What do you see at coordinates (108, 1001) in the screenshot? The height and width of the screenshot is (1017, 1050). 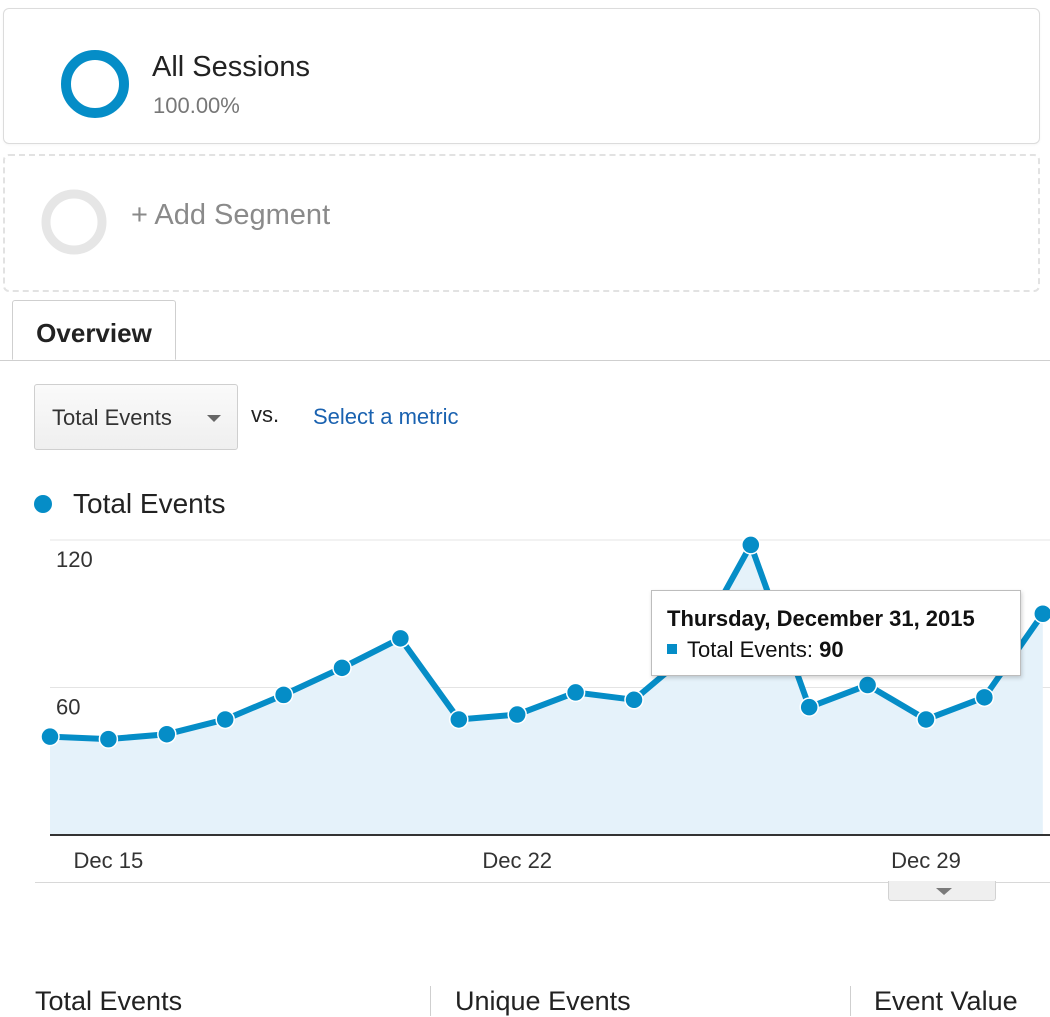 I see `summary-total-events: Total Events` at bounding box center [108, 1001].